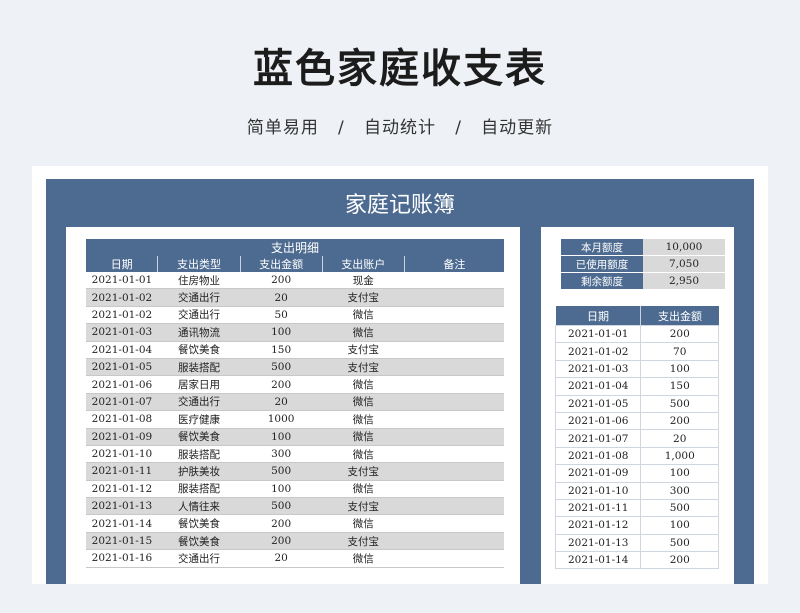 The width and height of the screenshot is (800, 613). I want to click on column-header: 备注, so click(453, 264).